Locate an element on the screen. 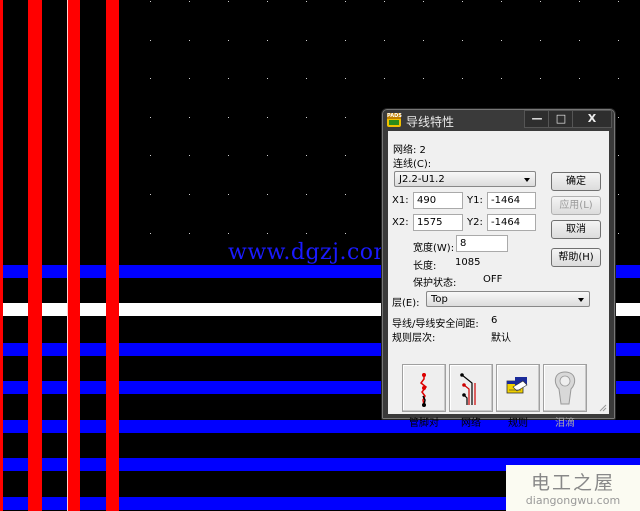 The image size is (640, 511). pin-pair-button is located at coordinates (424, 388).